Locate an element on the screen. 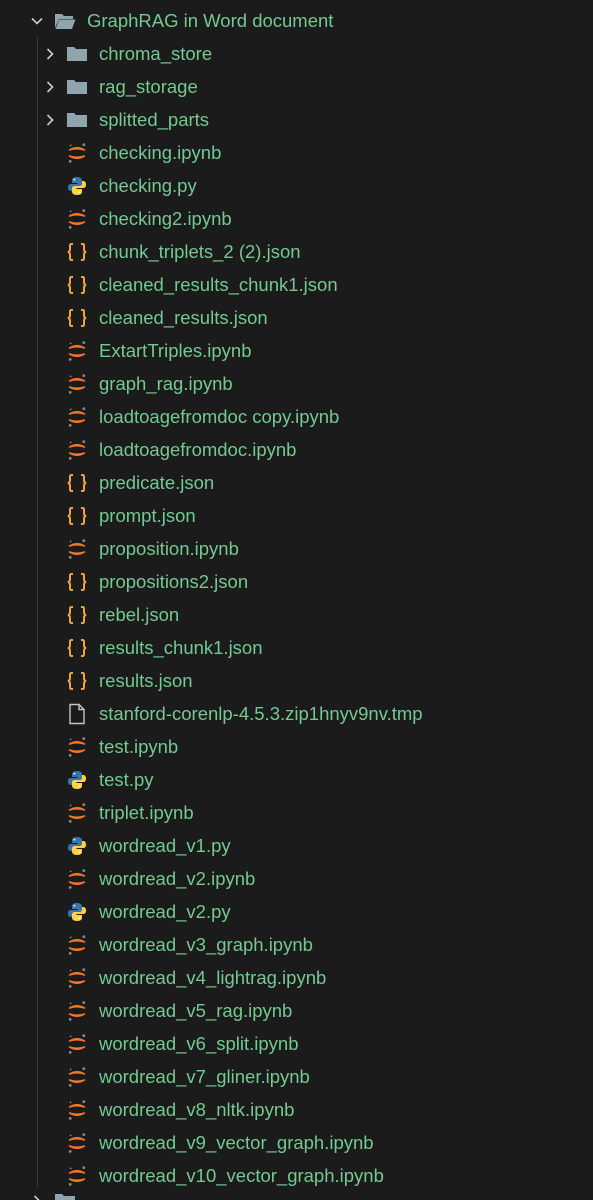 This screenshot has width=593, height=1200. file-label: triplet.ipynb is located at coordinates (146, 812).